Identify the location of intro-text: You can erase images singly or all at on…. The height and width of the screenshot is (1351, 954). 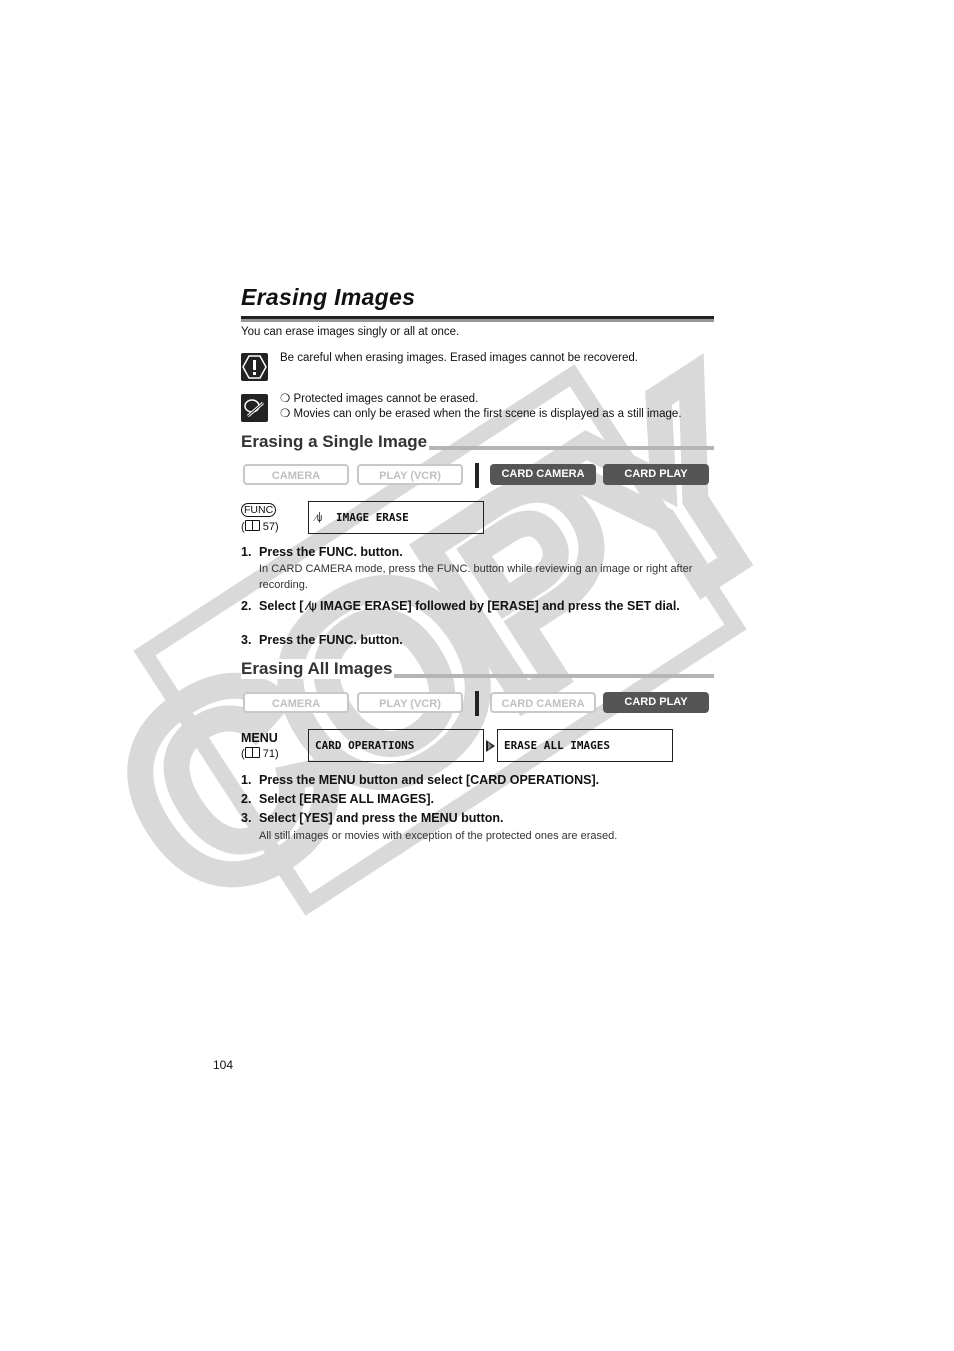
(350, 332).